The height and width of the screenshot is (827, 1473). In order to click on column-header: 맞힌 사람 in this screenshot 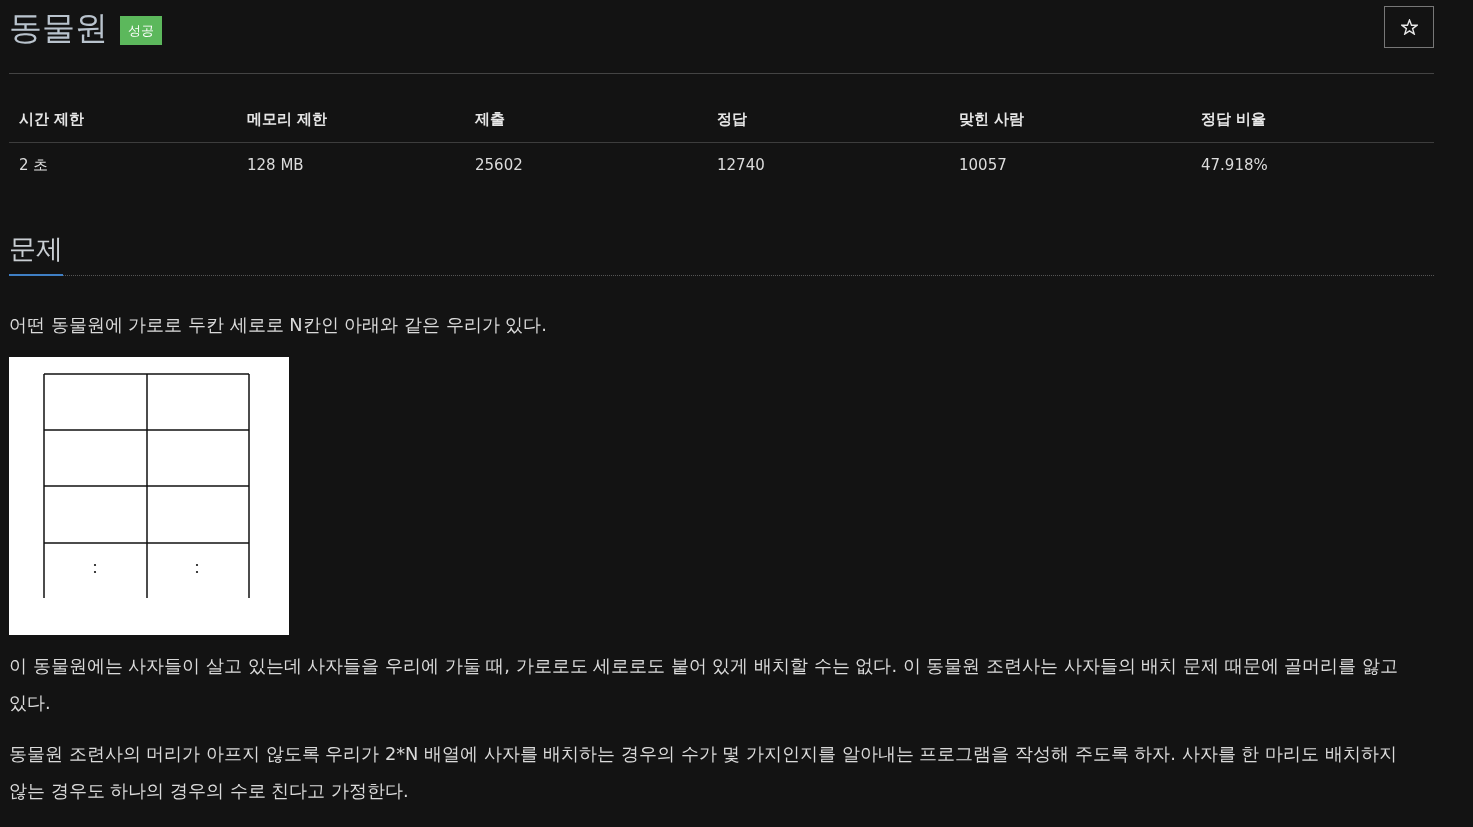, I will do `click(1070, 121)`.